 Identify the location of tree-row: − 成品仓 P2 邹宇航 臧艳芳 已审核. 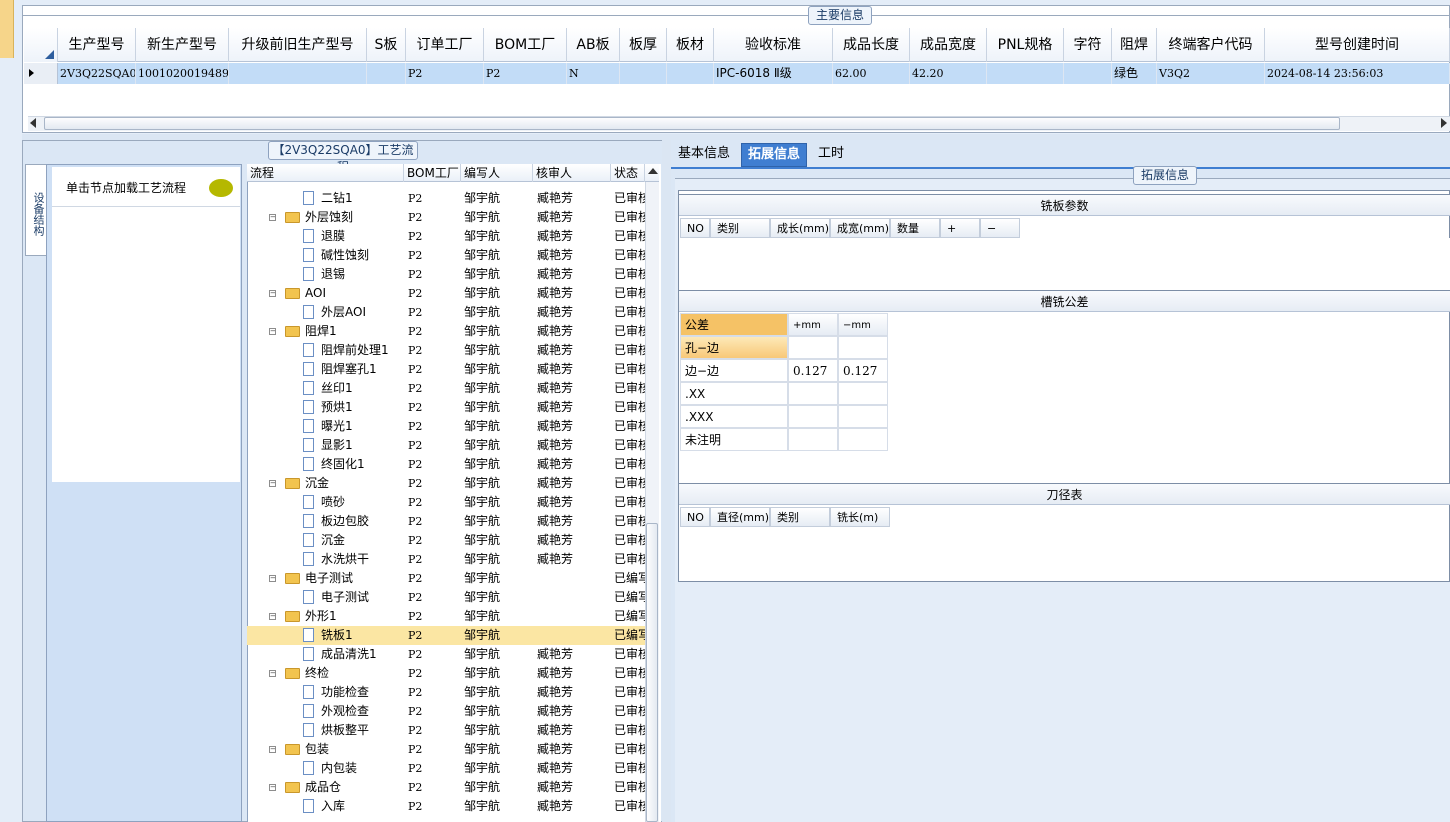
(446, 787).